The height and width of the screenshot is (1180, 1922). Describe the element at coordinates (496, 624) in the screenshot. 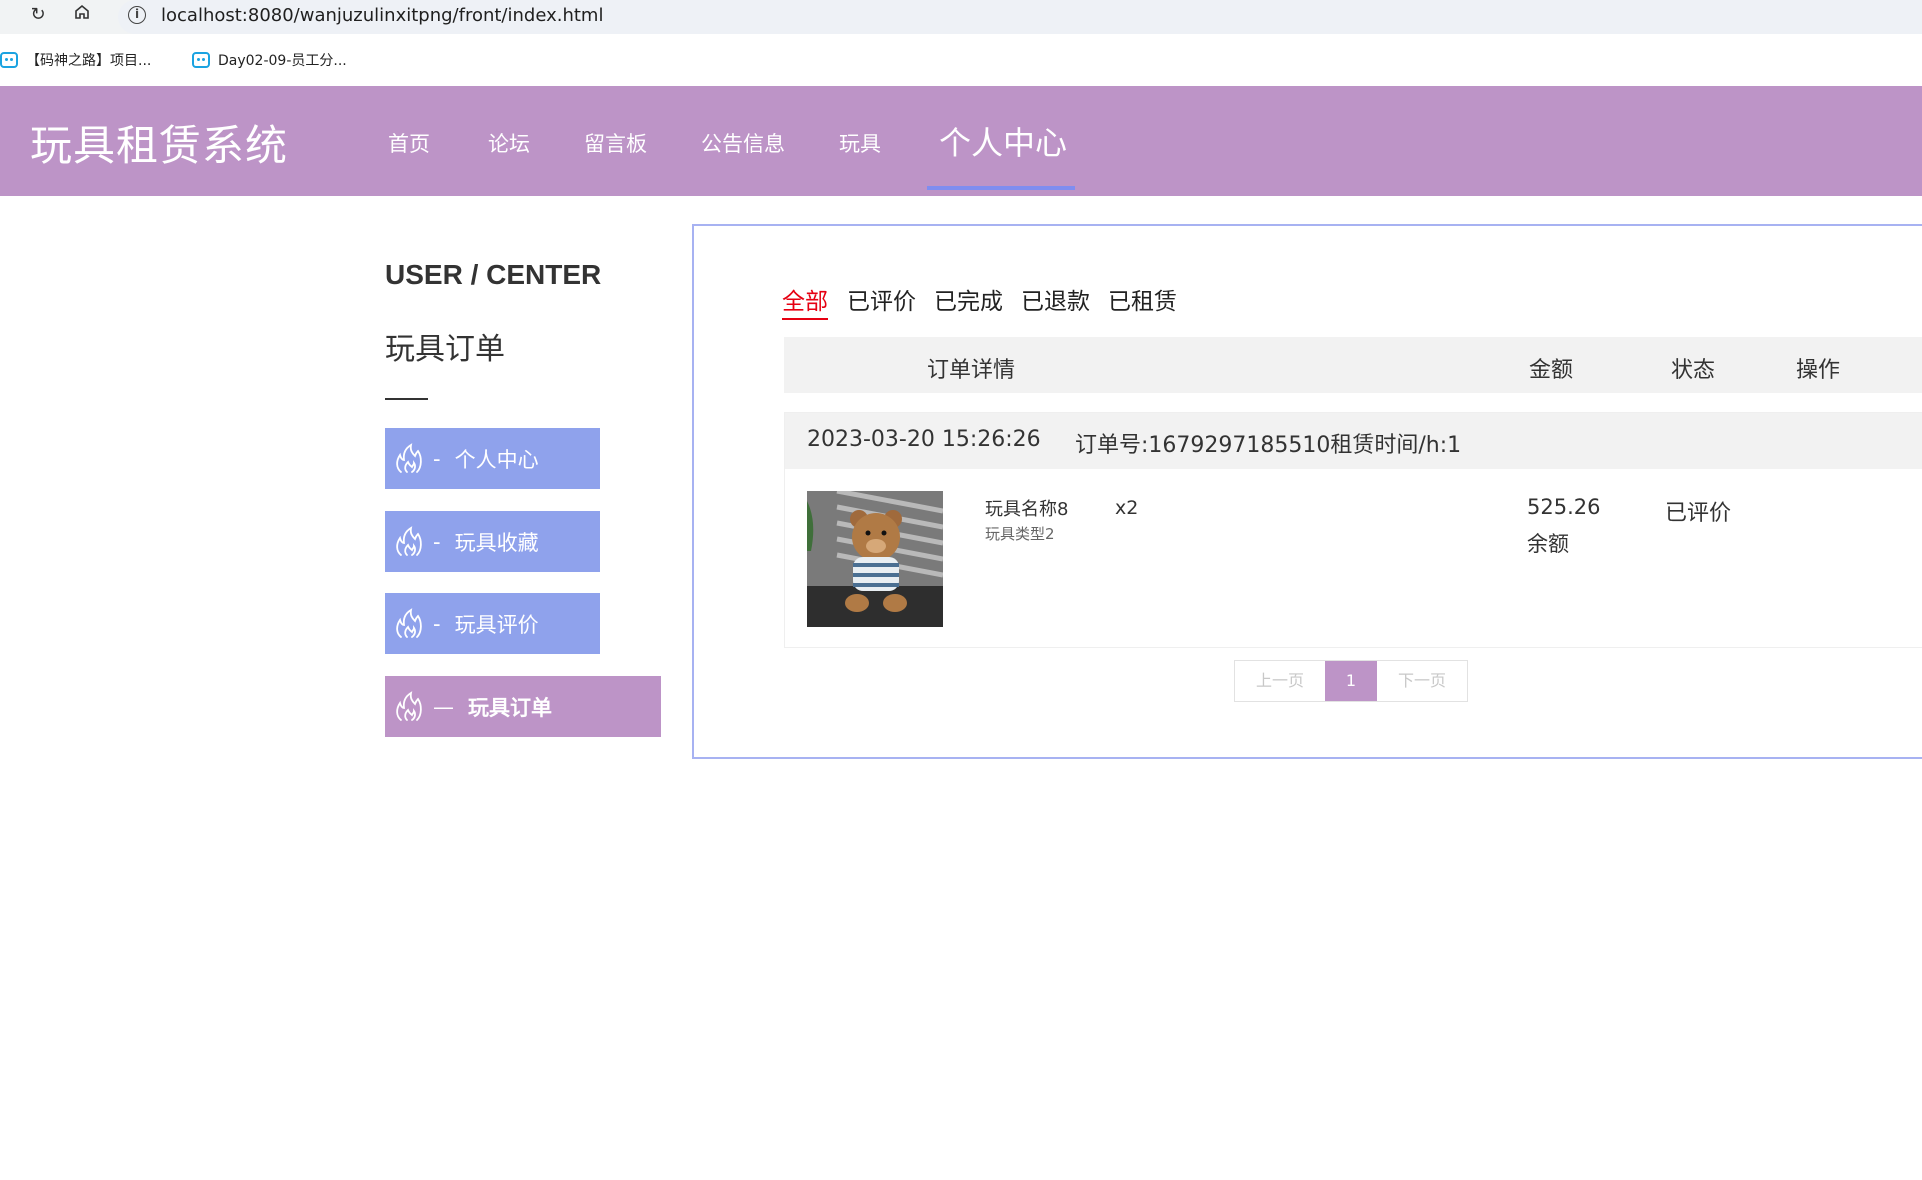

I see `sidebar-item-label: 玩具评价` at that location.